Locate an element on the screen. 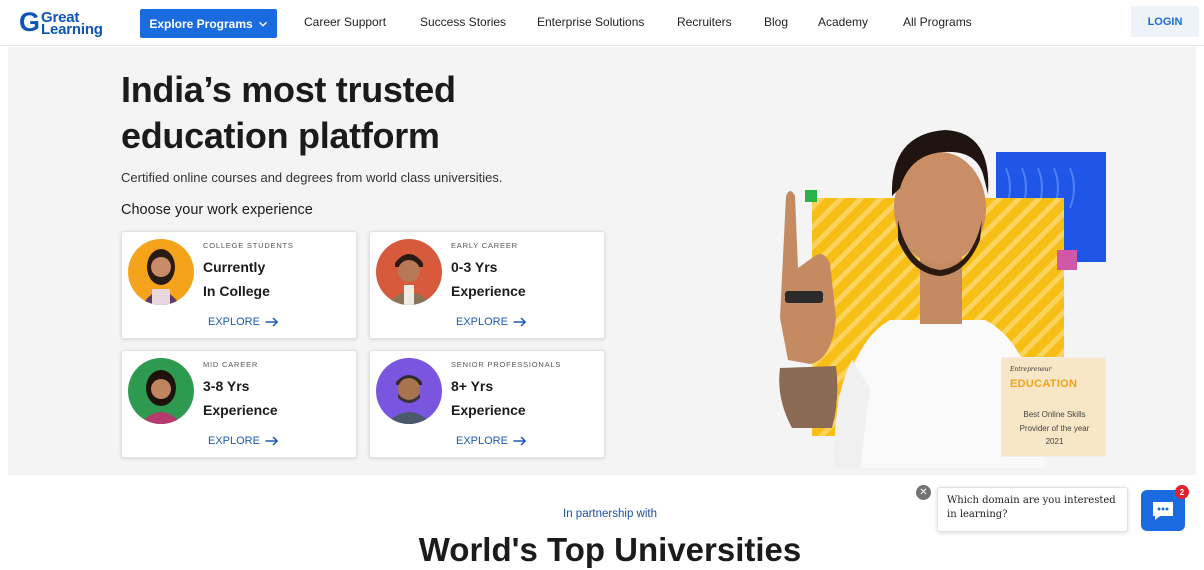 The image size is (1204, 570). award-line-1: Best Online Skills is located at coordinates (1054, 414).